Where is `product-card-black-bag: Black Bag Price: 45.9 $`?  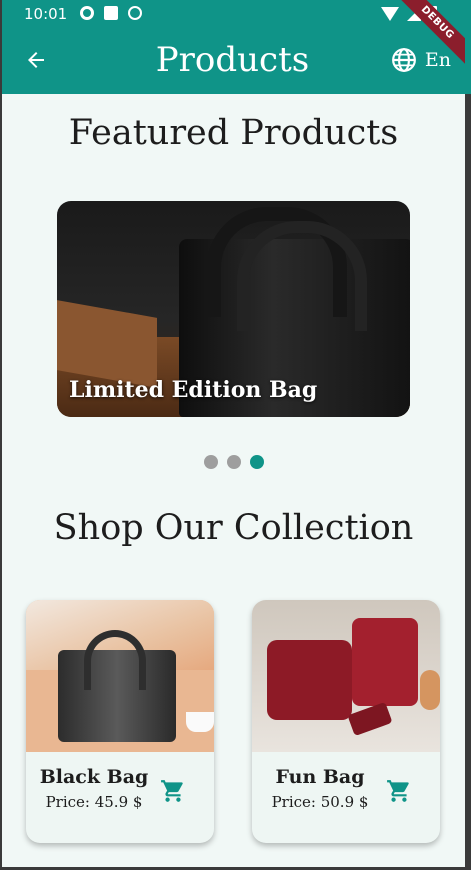
product-card-black-bag: Black Bag Price: 45.9 $ is located at coordinates (120, 721).